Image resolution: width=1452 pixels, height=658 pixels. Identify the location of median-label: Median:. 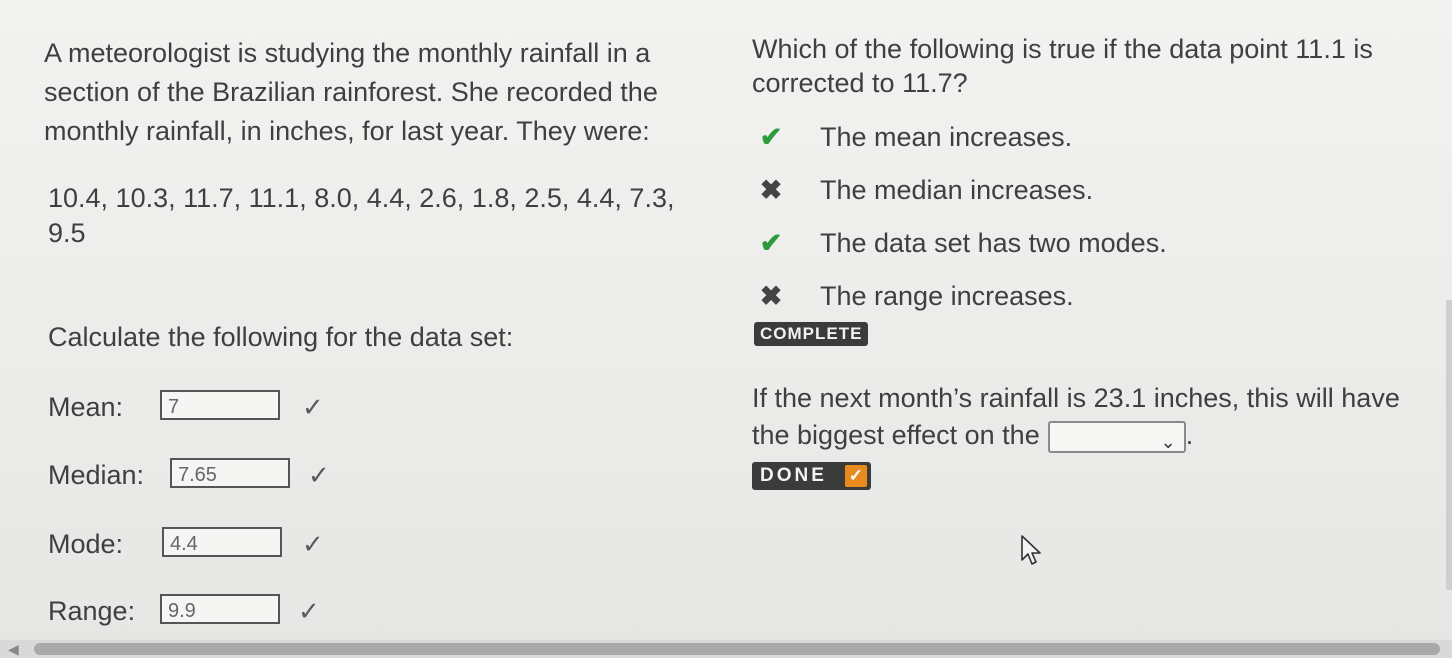
(96, 475).